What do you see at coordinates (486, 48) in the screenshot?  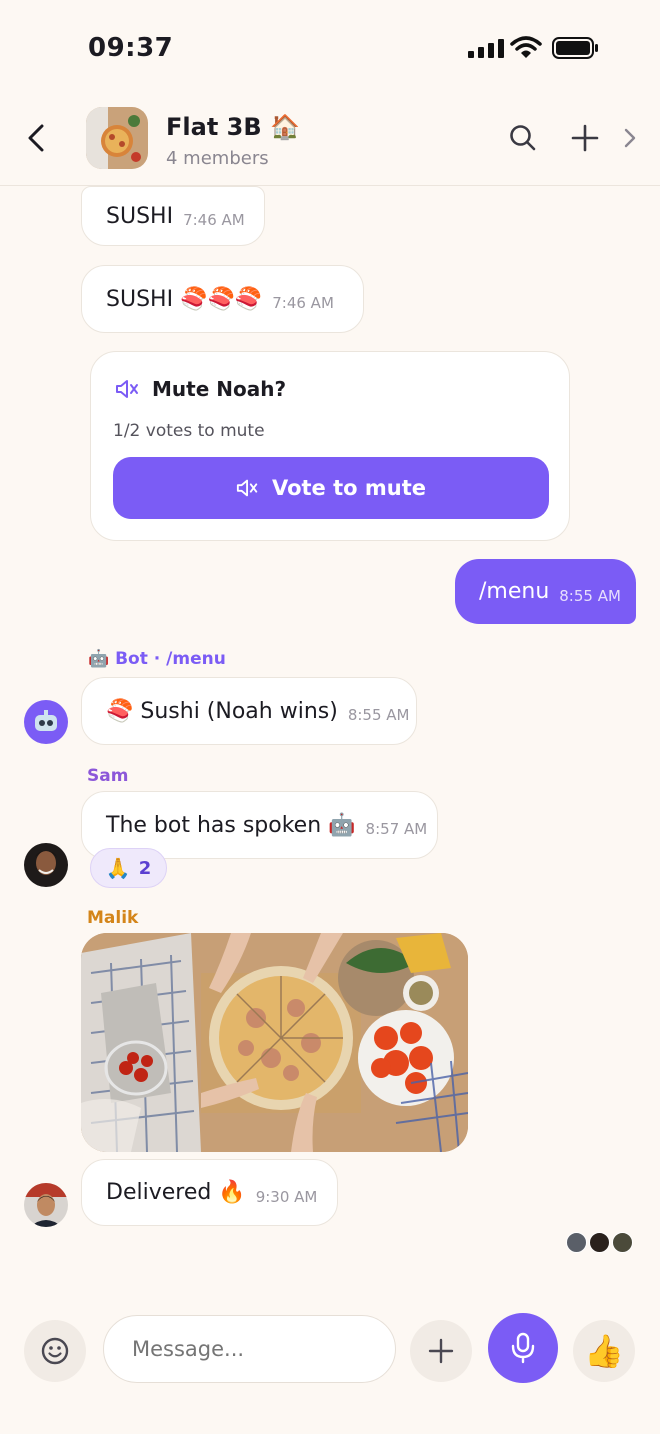 I see `cellular-signal-icon` at bounding box center [486, 48].